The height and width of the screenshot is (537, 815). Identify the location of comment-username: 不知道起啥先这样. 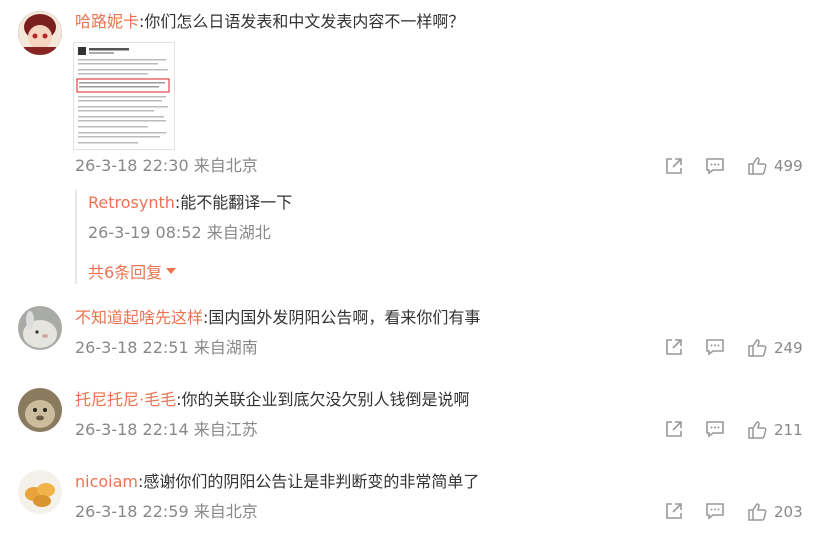
(139, 317).